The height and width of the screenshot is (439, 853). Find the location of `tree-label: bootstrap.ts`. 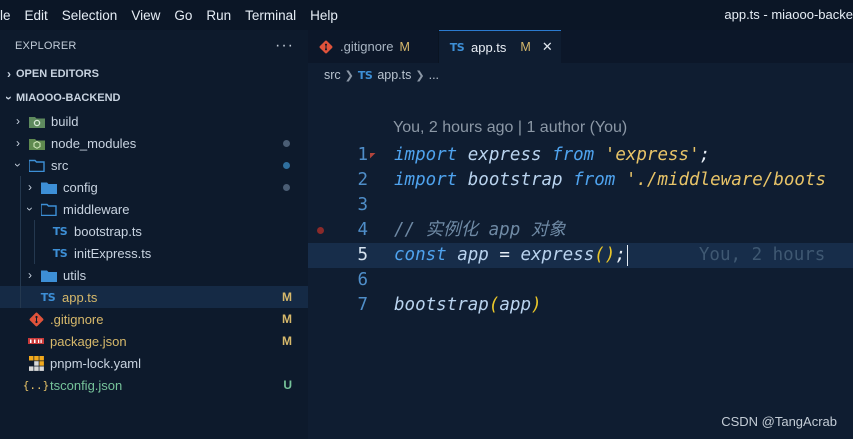

tree-label: bootstrap.ts is located at coordinates (108, 231).